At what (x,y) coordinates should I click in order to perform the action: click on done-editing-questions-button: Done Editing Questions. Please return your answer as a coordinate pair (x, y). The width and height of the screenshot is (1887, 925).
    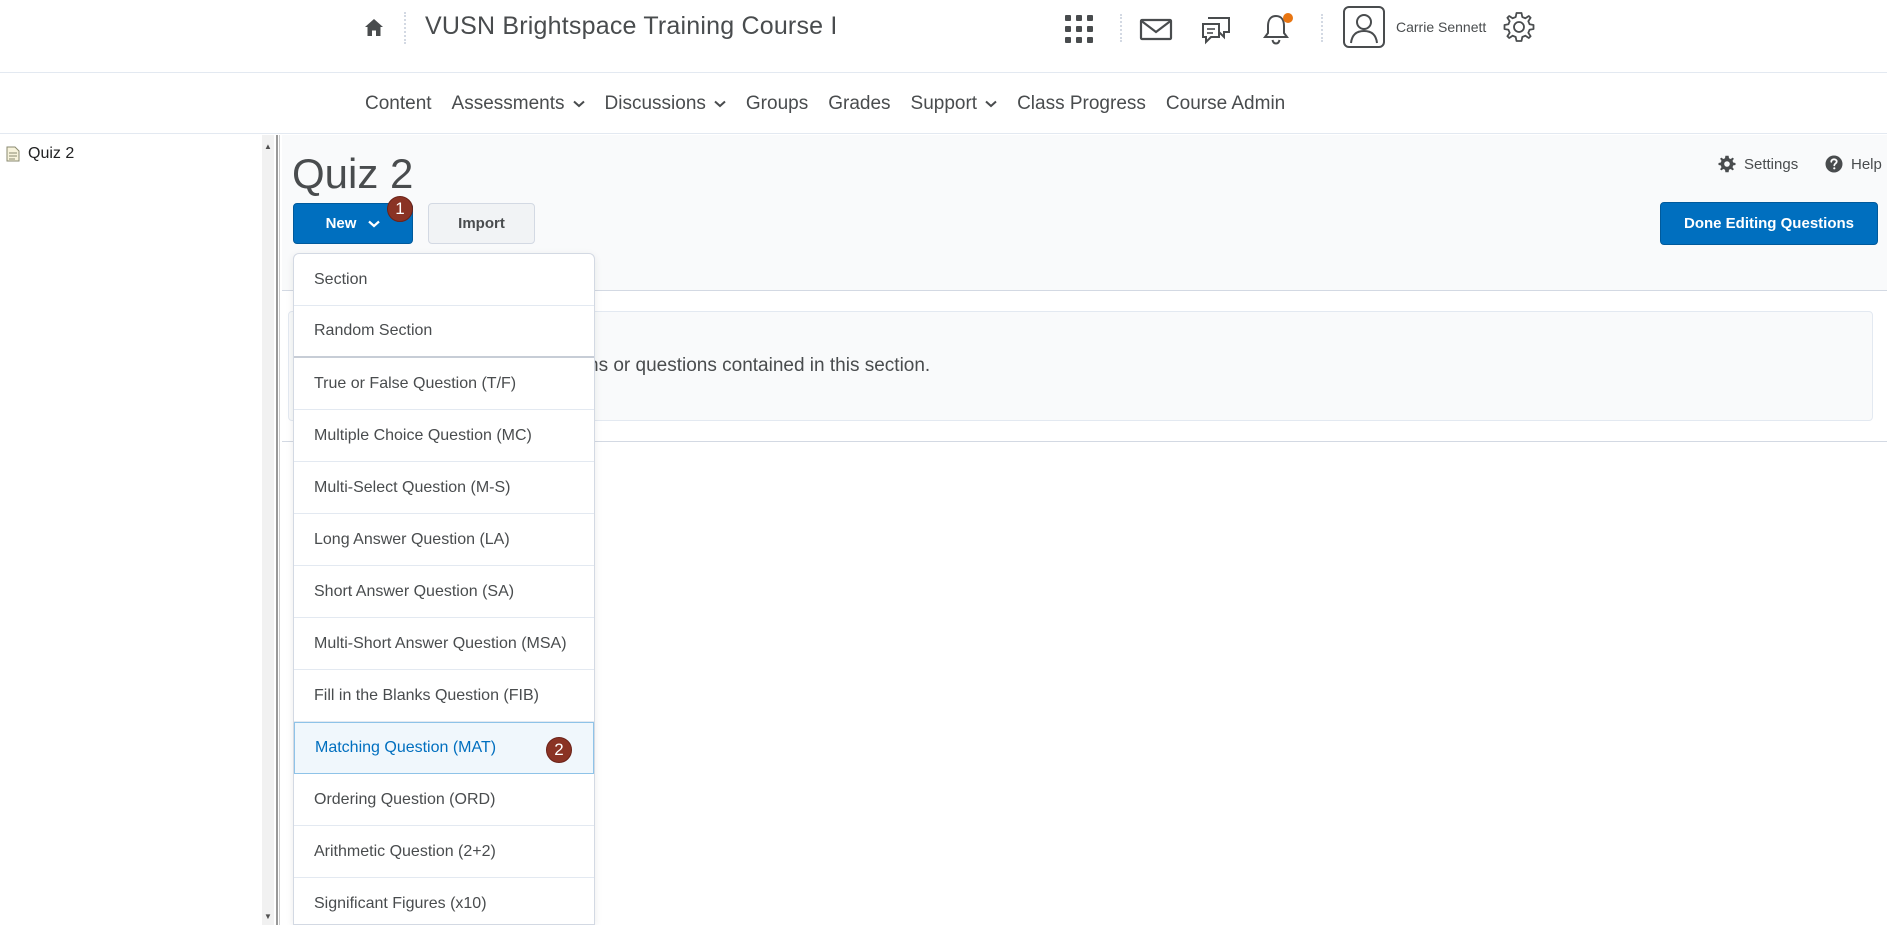
    Looking at the image, I should click on (1769, 223).